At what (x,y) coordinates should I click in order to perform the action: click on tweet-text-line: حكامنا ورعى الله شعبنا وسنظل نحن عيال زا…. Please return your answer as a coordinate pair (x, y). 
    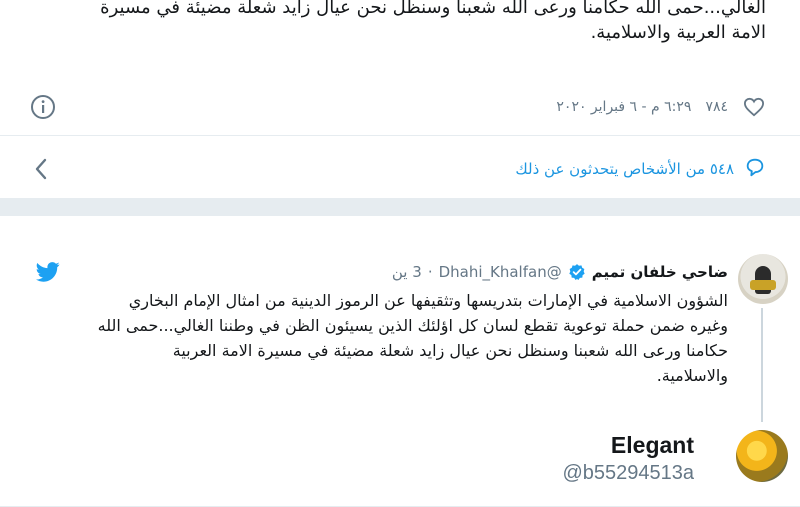
    Looking at the image, I should click on (450, 350).